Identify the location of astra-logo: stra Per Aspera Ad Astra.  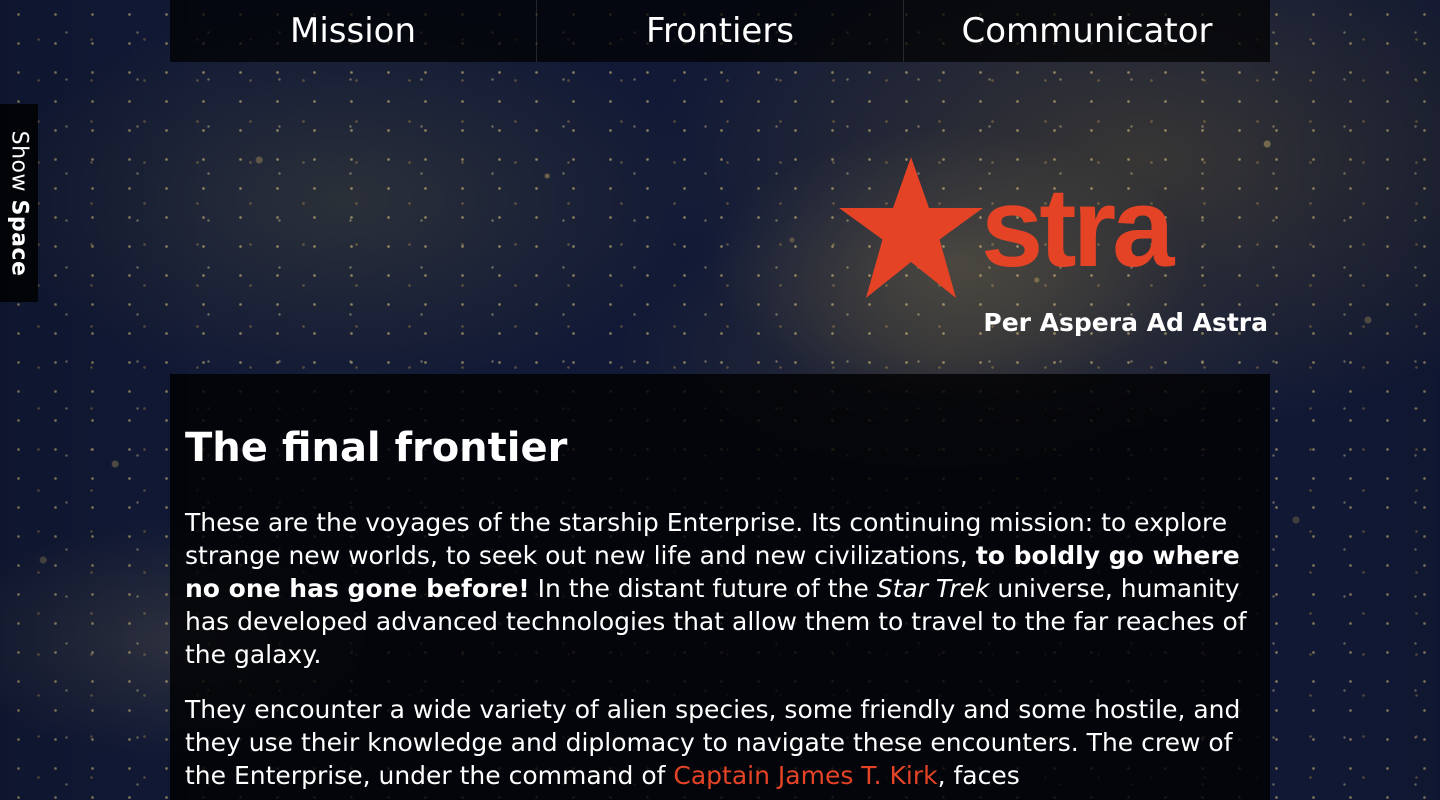
(1049, 249).